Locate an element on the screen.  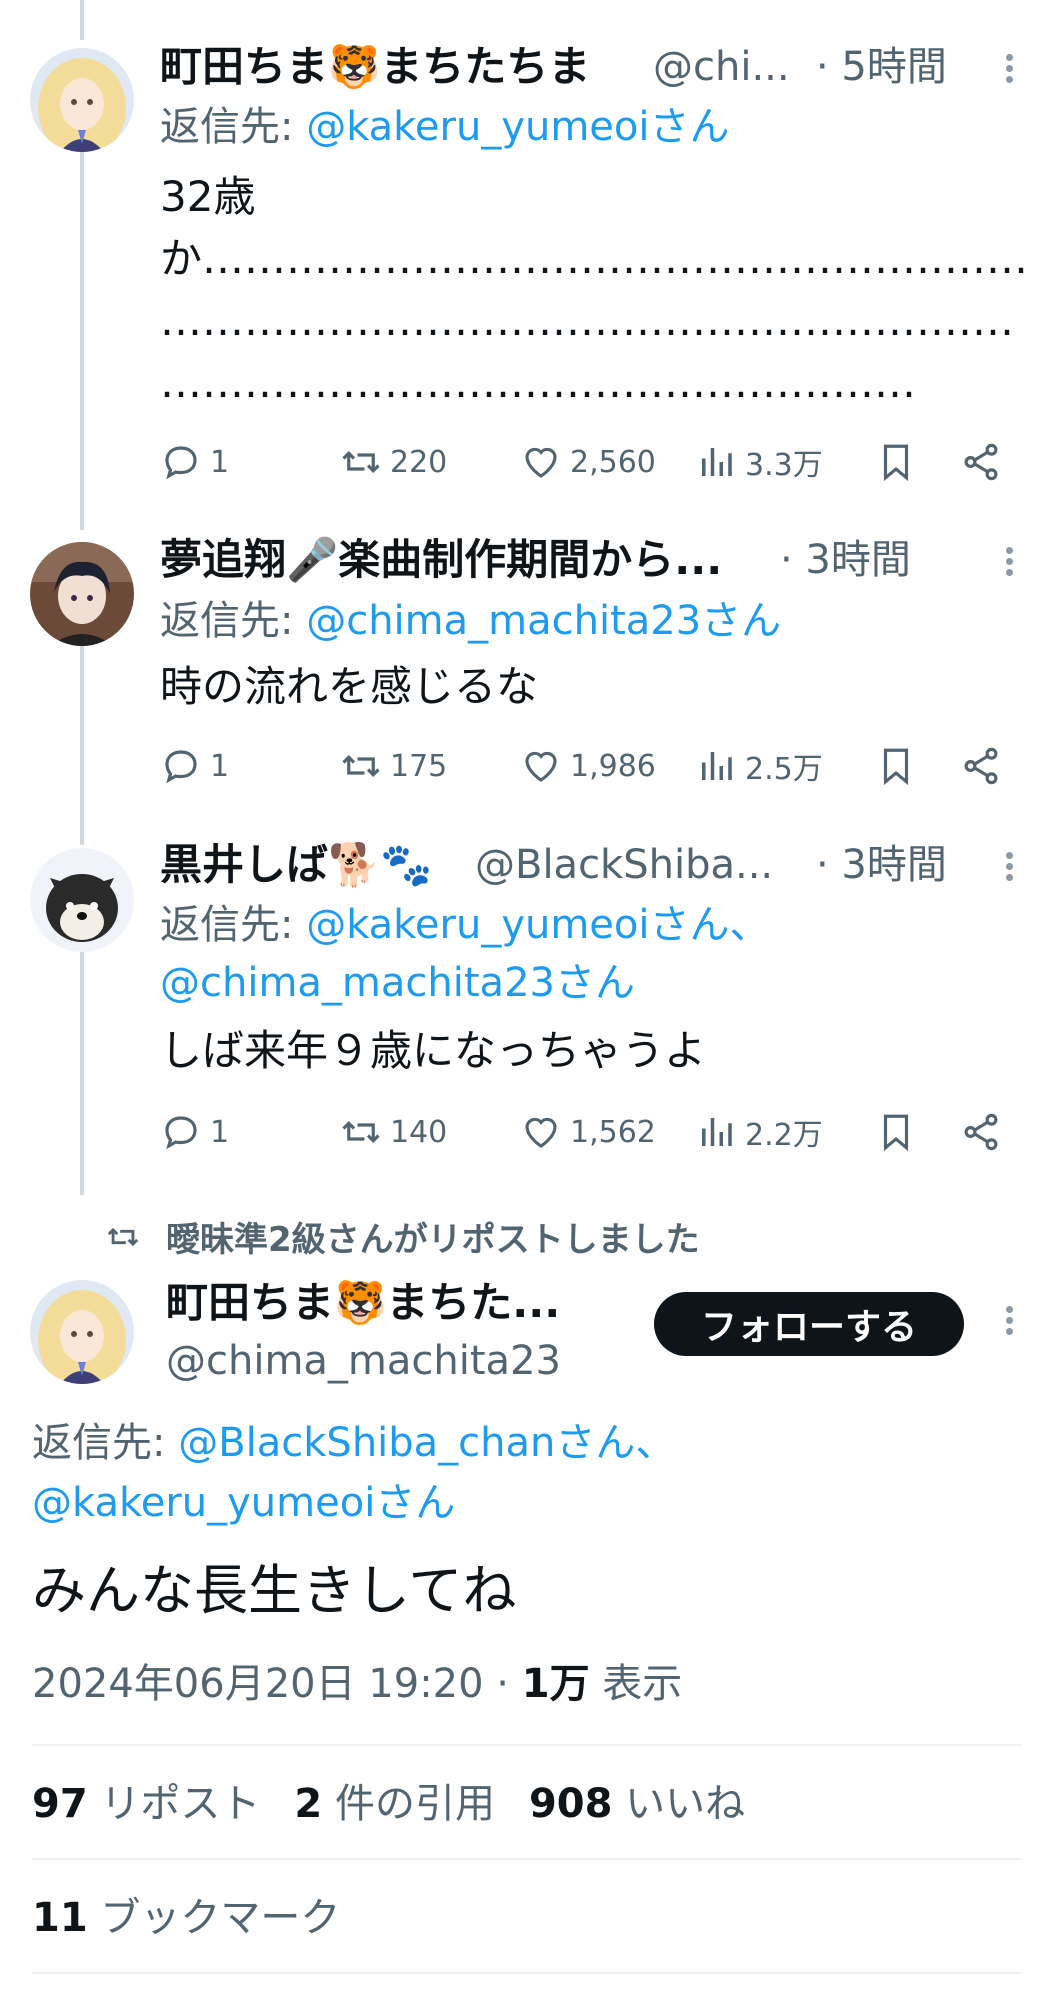
tweet-author-name: 町田ちま🐯まちたちま is located at coordinates (375, 67).